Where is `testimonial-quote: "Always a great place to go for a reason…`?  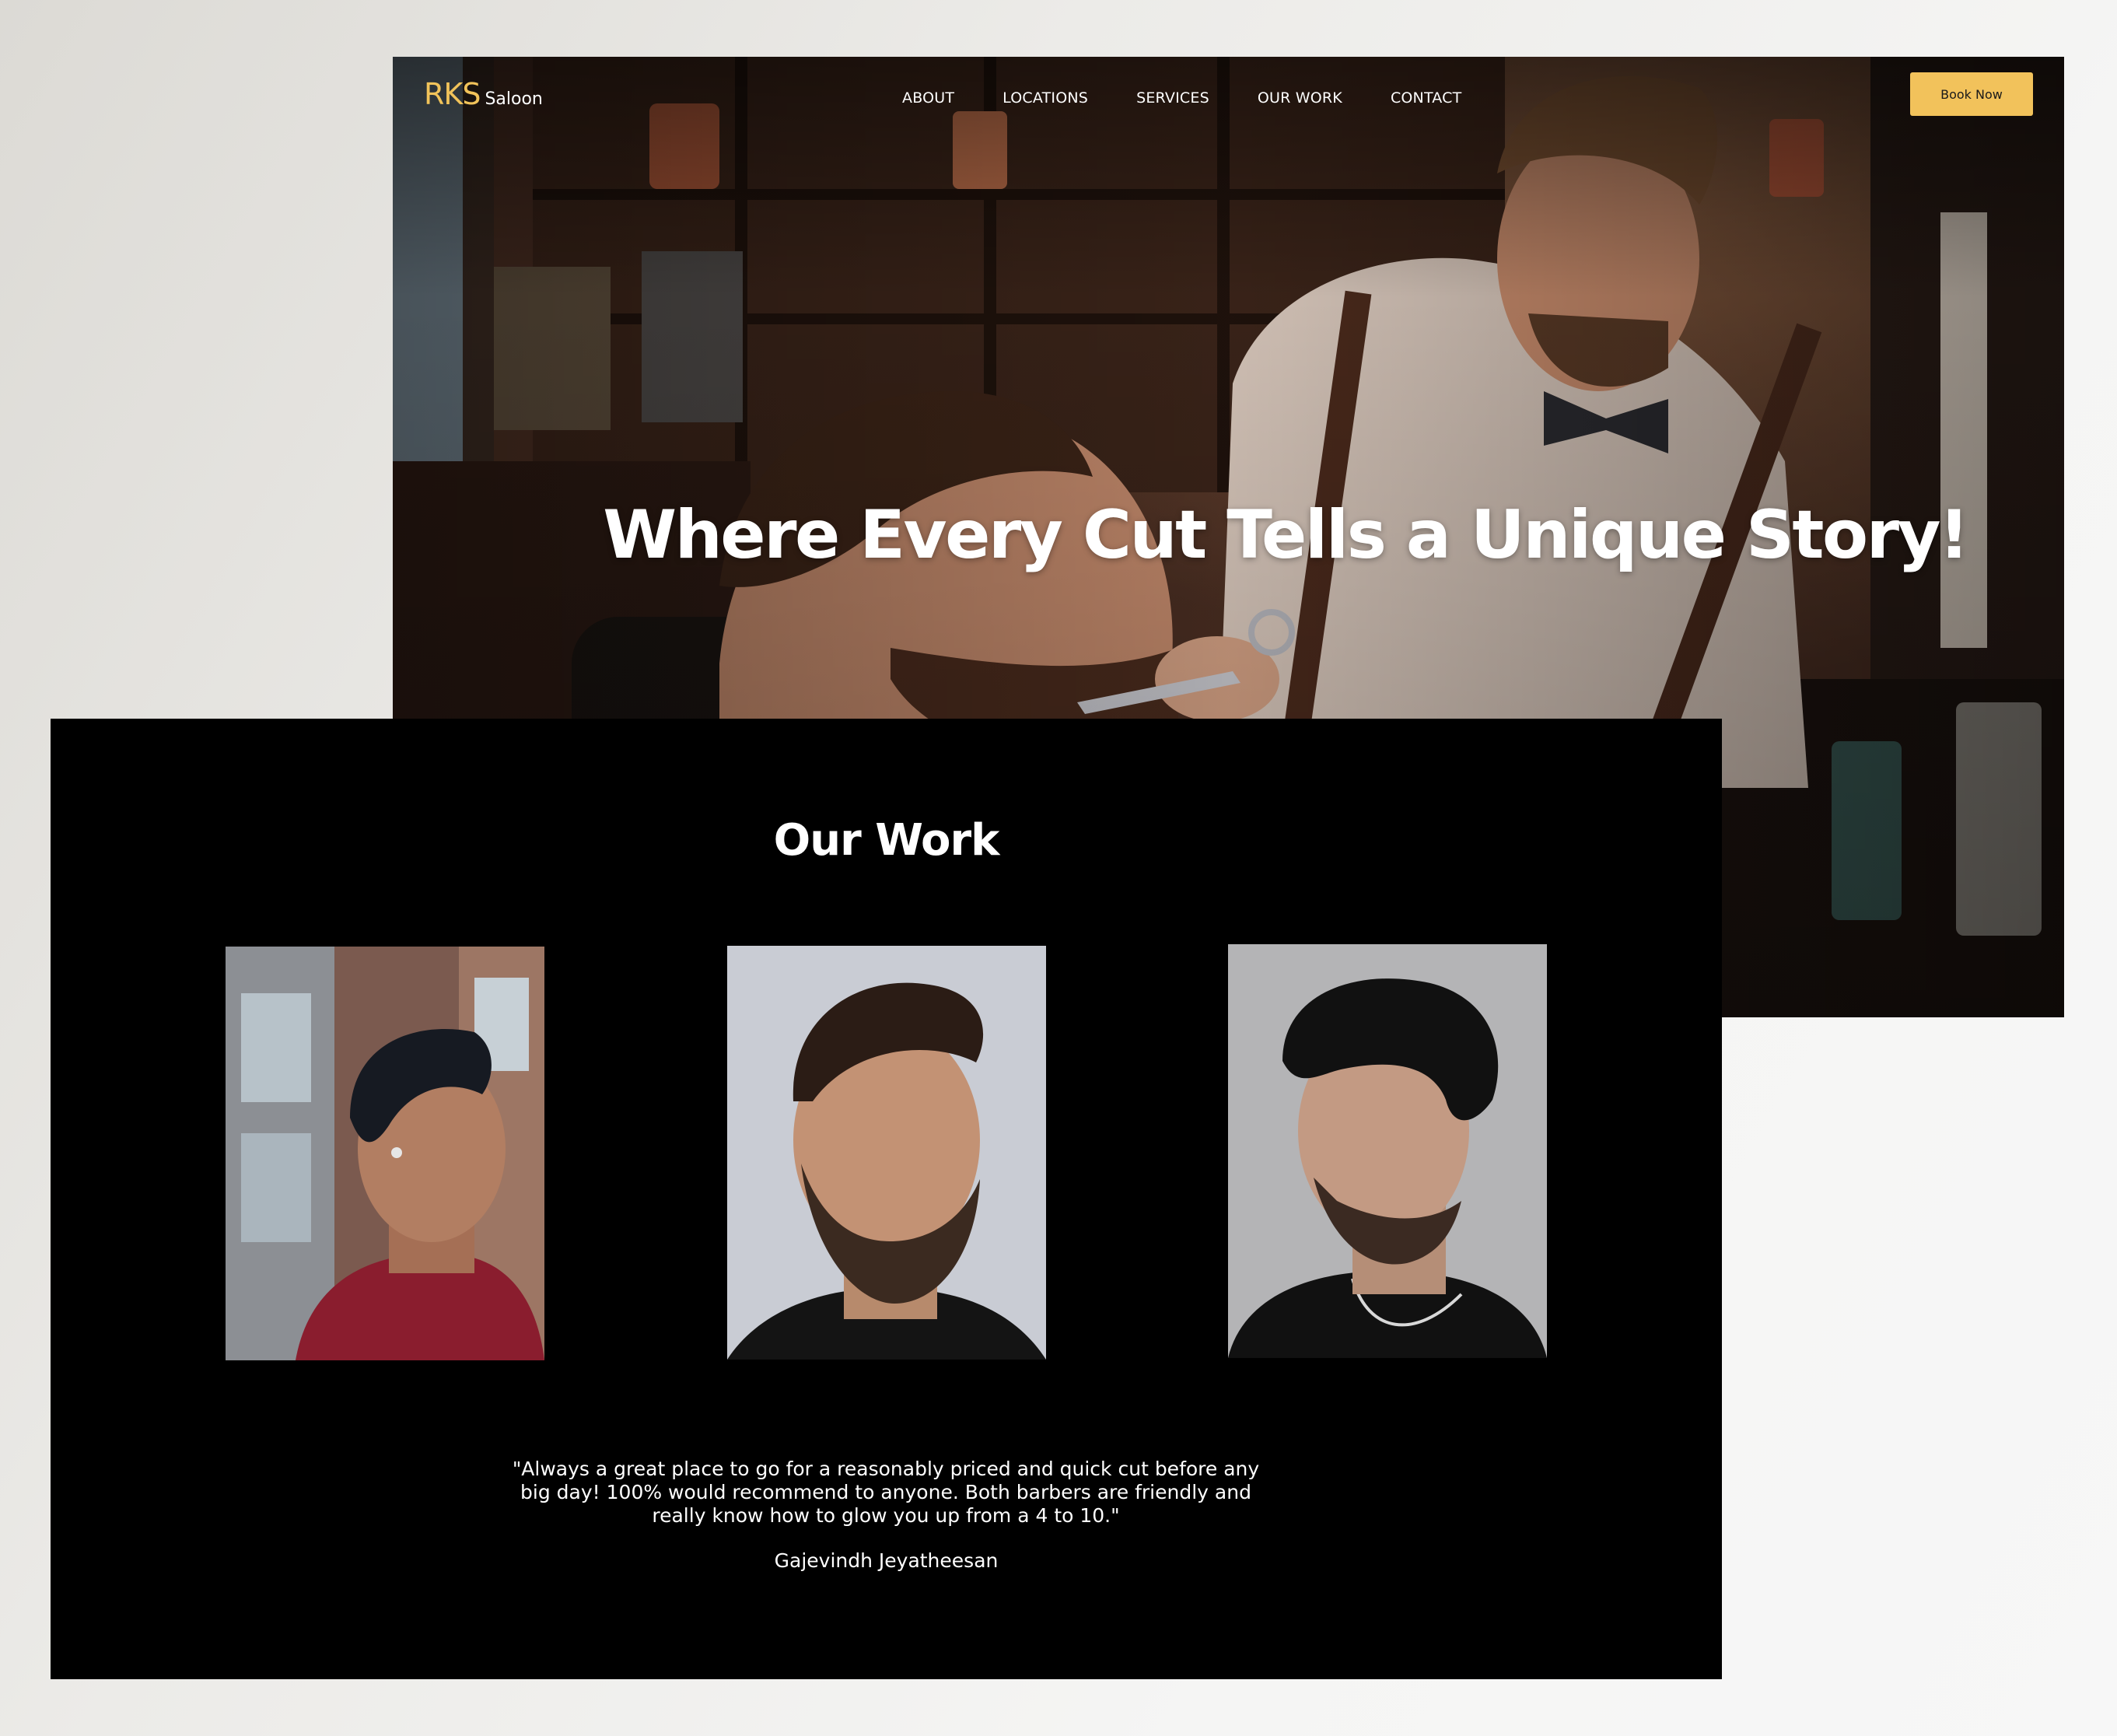
testimonial-quote: "Always a great place to go for a reason… is located at coordinates (886, 1493).